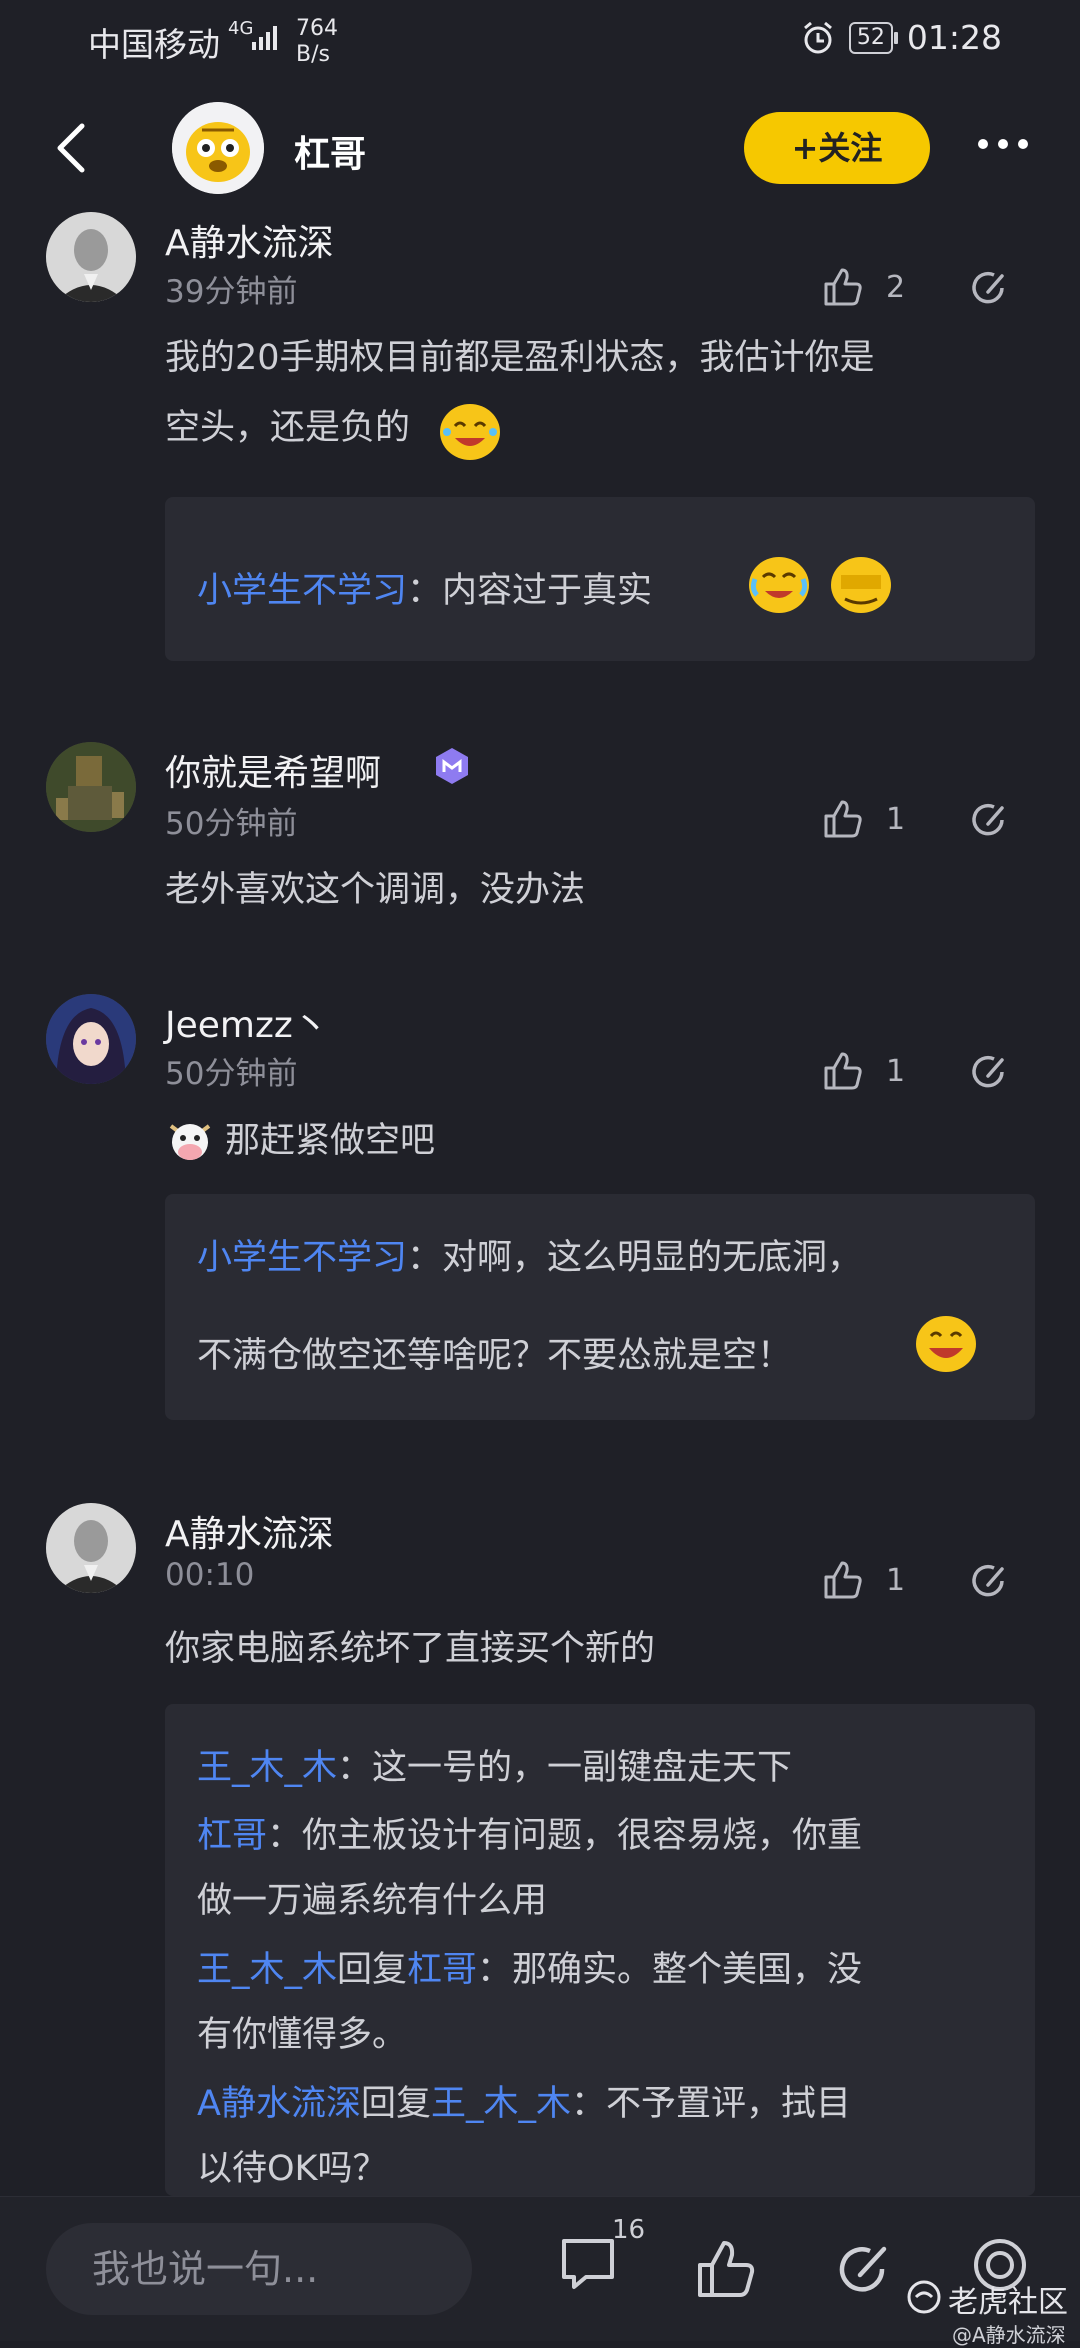 Image resolution: width=1080 pixels, height=2348 pixels. Describe the element at coordinates (247, 1022) in the screenshot. I see `commenter-name: Jeemzz丶` at that location.